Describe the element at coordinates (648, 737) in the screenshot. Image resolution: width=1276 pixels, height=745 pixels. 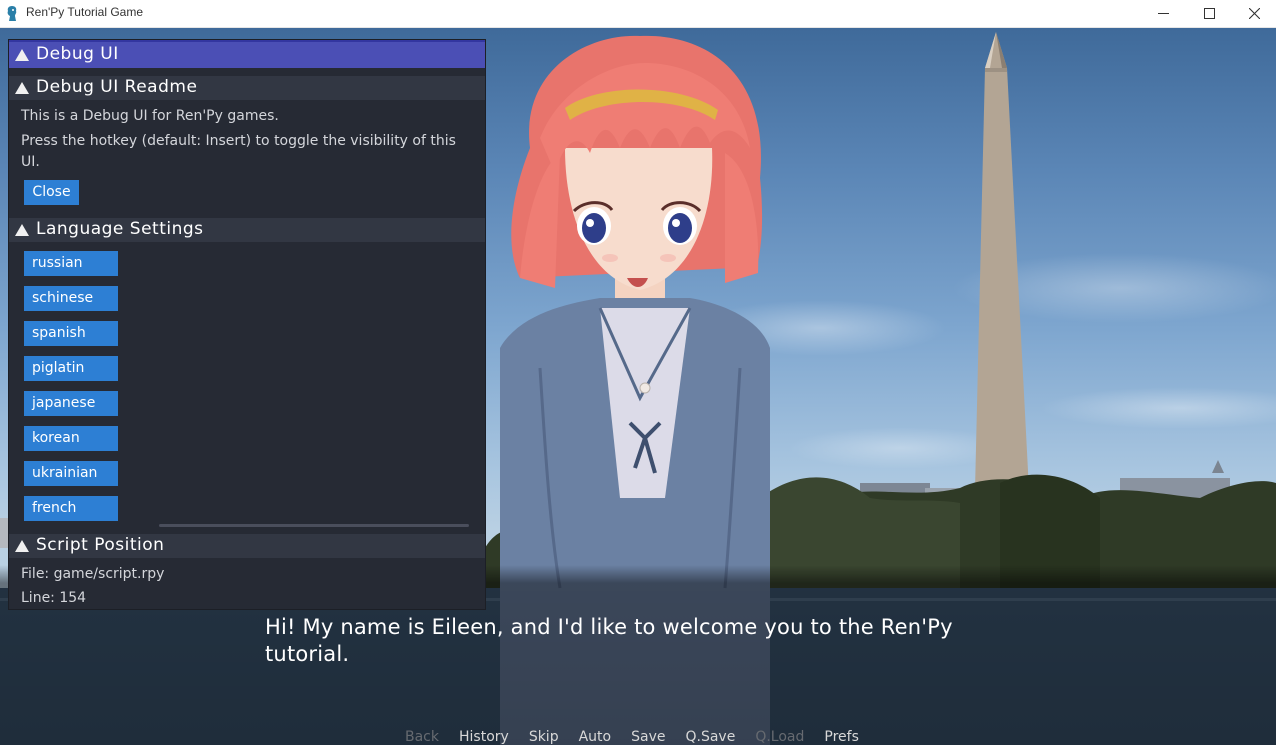
I see `quick-menu-save: Save` at that location.